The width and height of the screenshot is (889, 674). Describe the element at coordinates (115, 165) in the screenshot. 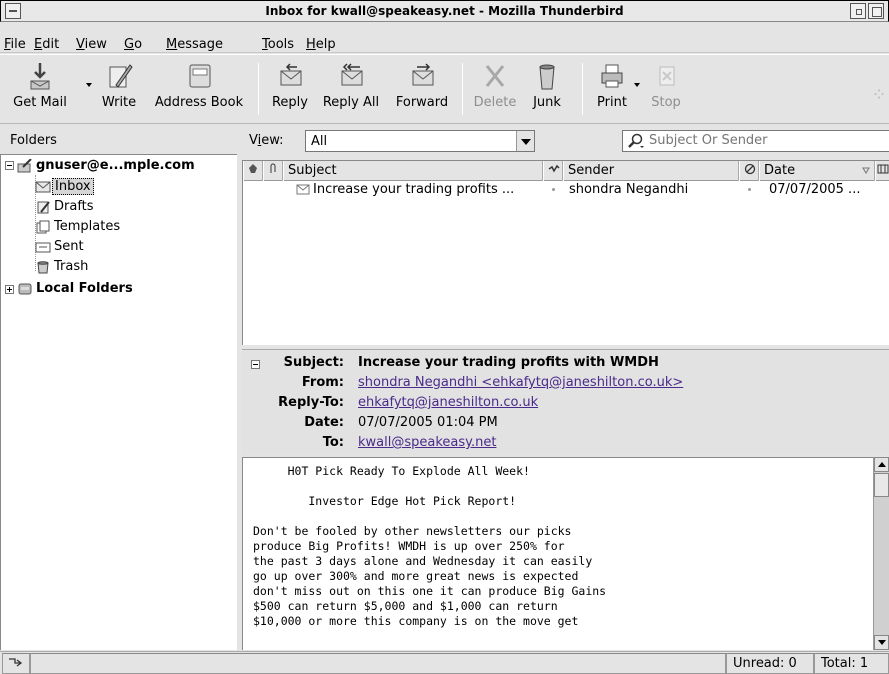

I see `account-label: gnuser@e...mple.com` at that location.